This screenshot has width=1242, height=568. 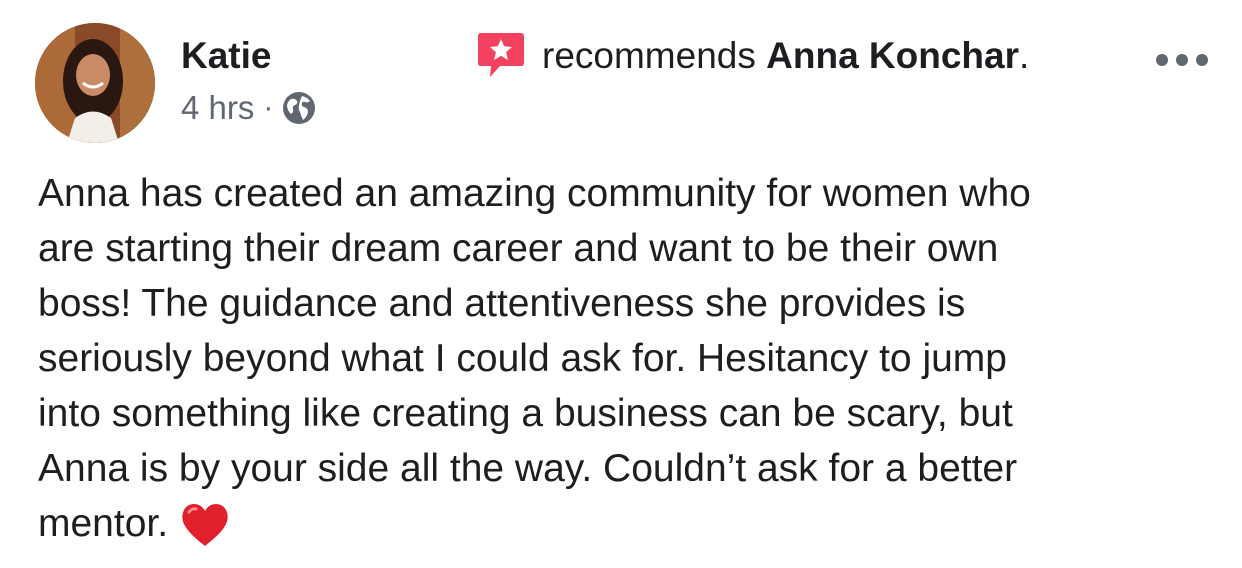 I want to click on recommended-page-link: Anna Konchar, so click(x=892, y=55).